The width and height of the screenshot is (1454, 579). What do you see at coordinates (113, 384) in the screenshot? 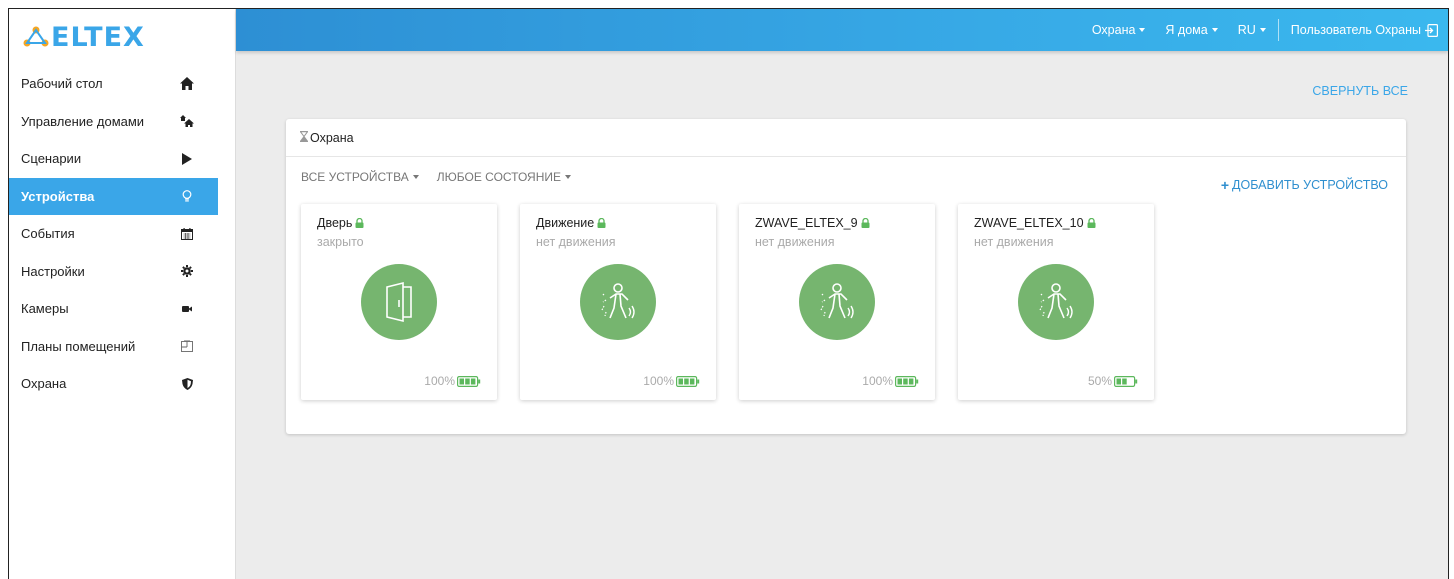
I see `sidebar-item-security: Охрана` at bounding box center [113, 384].